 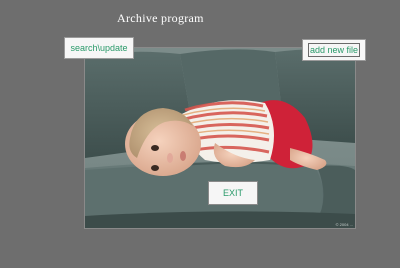 I want to click on add-new-file-label: add new file, so click(x=334, y=50).